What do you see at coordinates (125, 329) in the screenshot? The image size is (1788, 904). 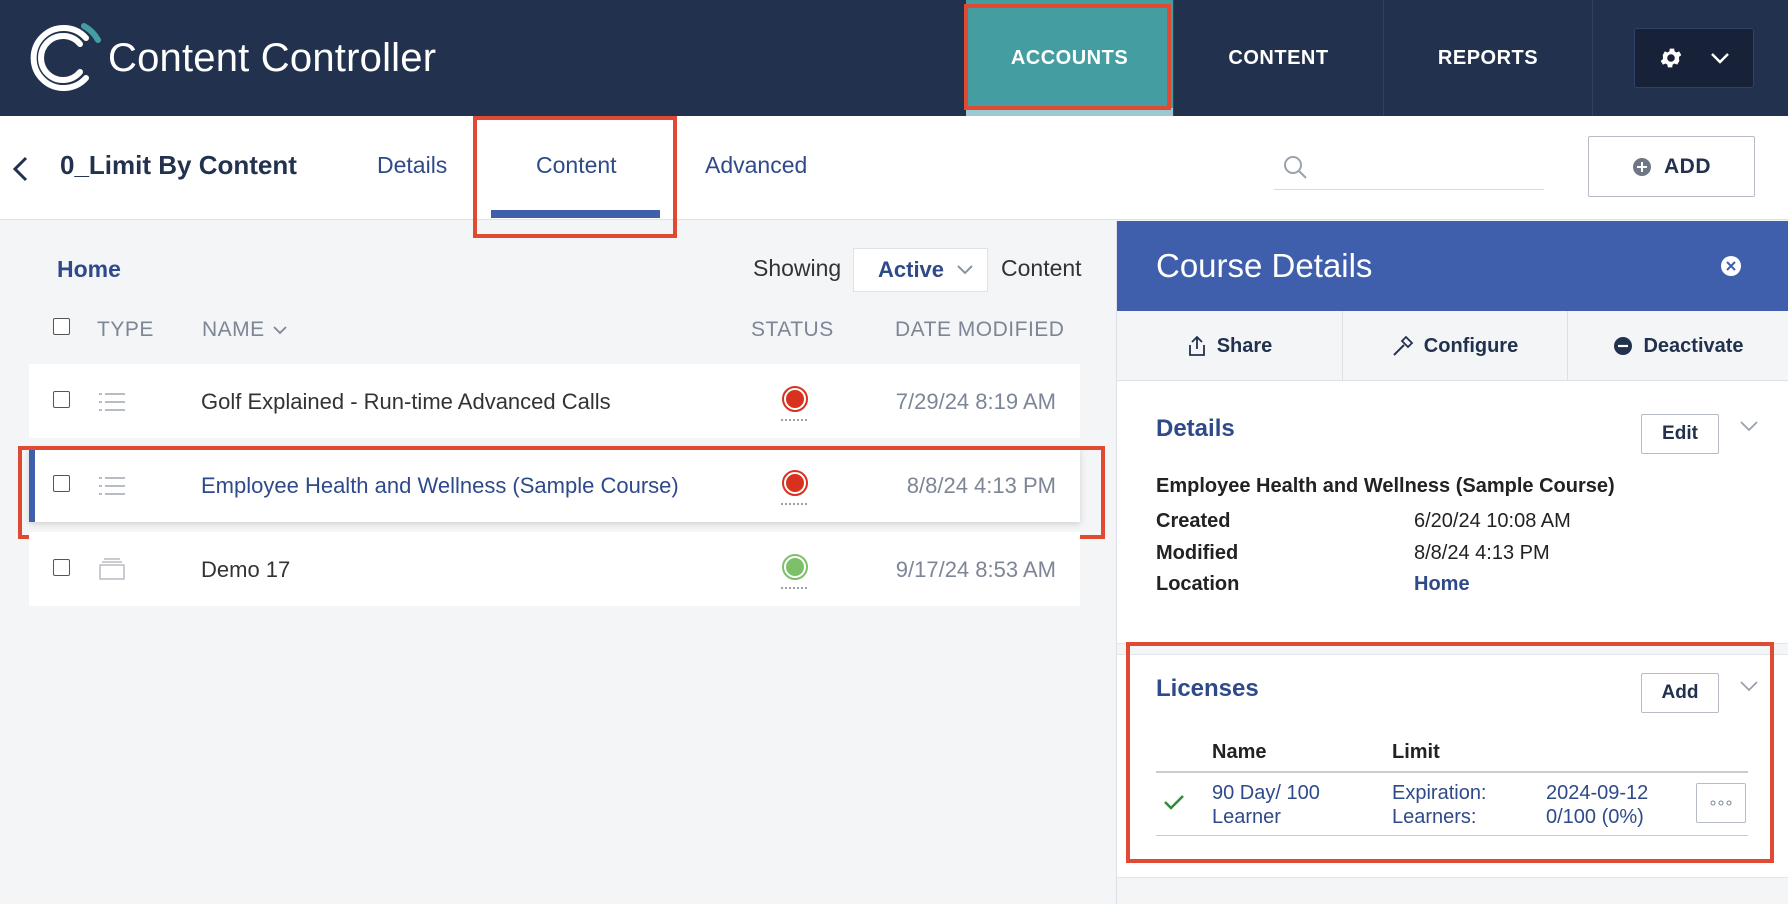 I see `column-header-type: TYPE` at bounding box center [125, 329].